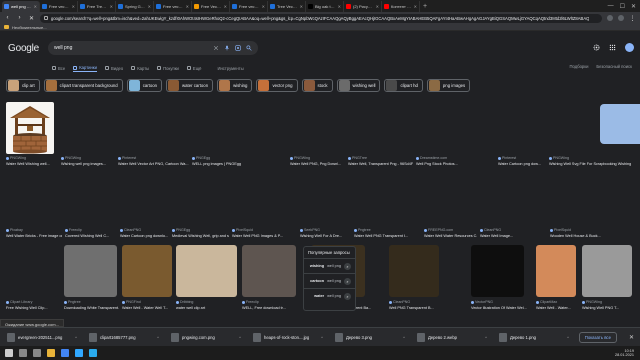 The height and width of the screenshot is (360, 640). I want to click on avatar, so click(629, 47).